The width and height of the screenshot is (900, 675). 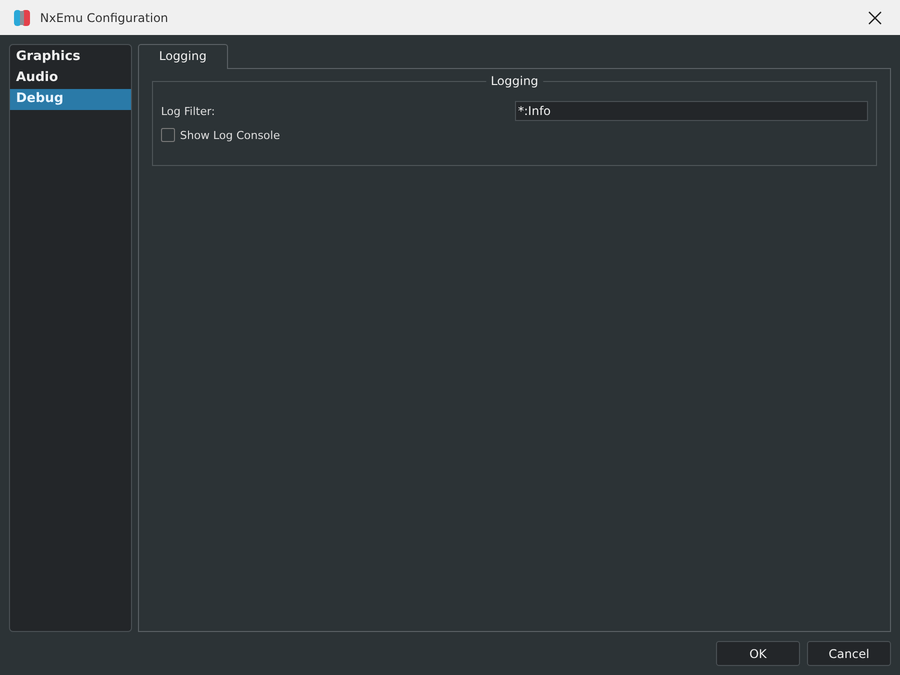 I want to click on tab: Logging, so click(x=183, y=56).